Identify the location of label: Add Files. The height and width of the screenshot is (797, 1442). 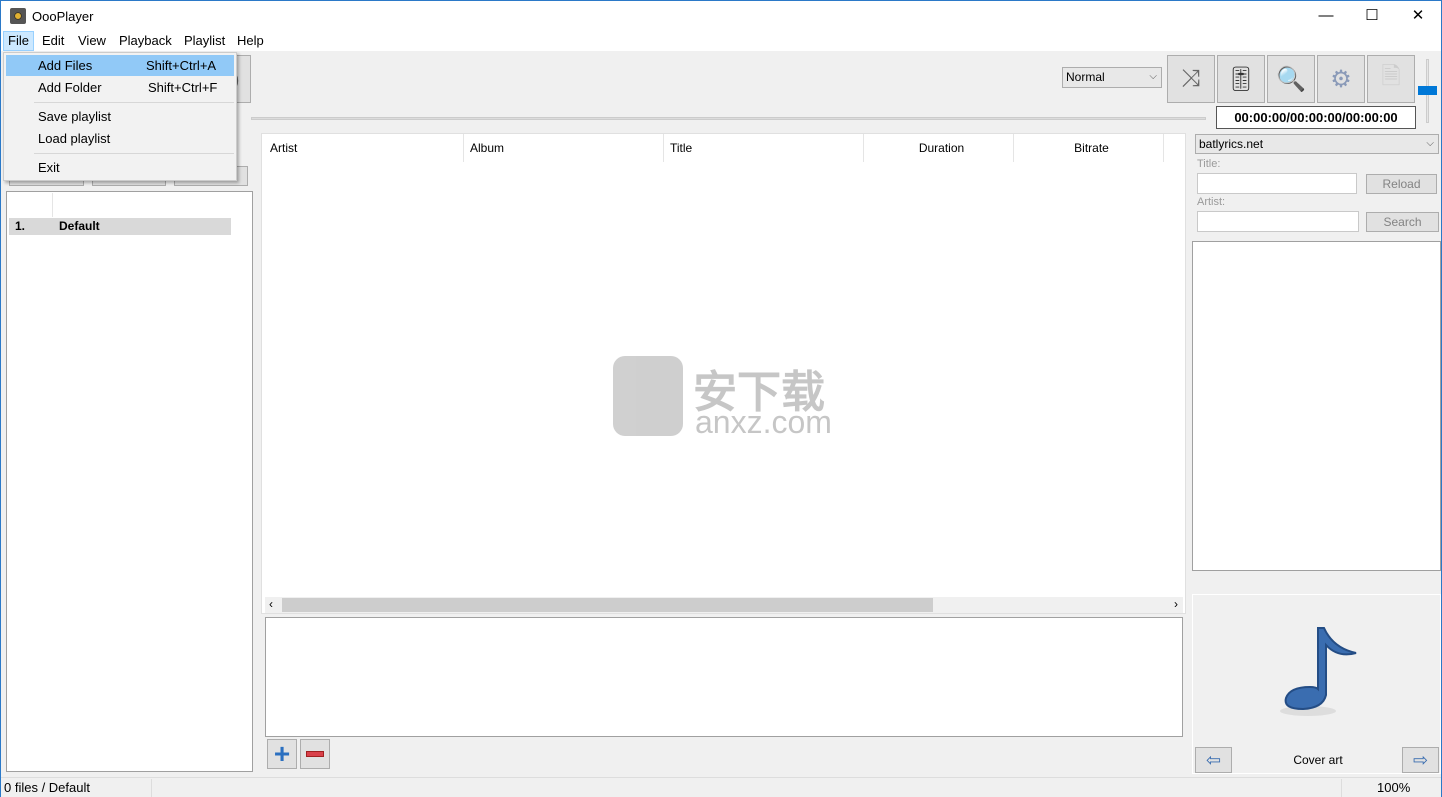
(65, 65).